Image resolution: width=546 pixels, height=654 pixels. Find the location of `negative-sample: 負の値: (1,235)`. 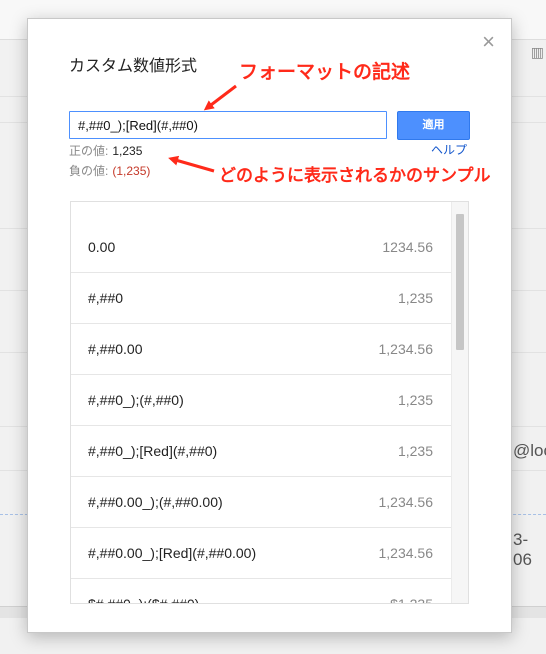

negative-sample: 負の値: (1,235) is located at coordinates (109, 170).